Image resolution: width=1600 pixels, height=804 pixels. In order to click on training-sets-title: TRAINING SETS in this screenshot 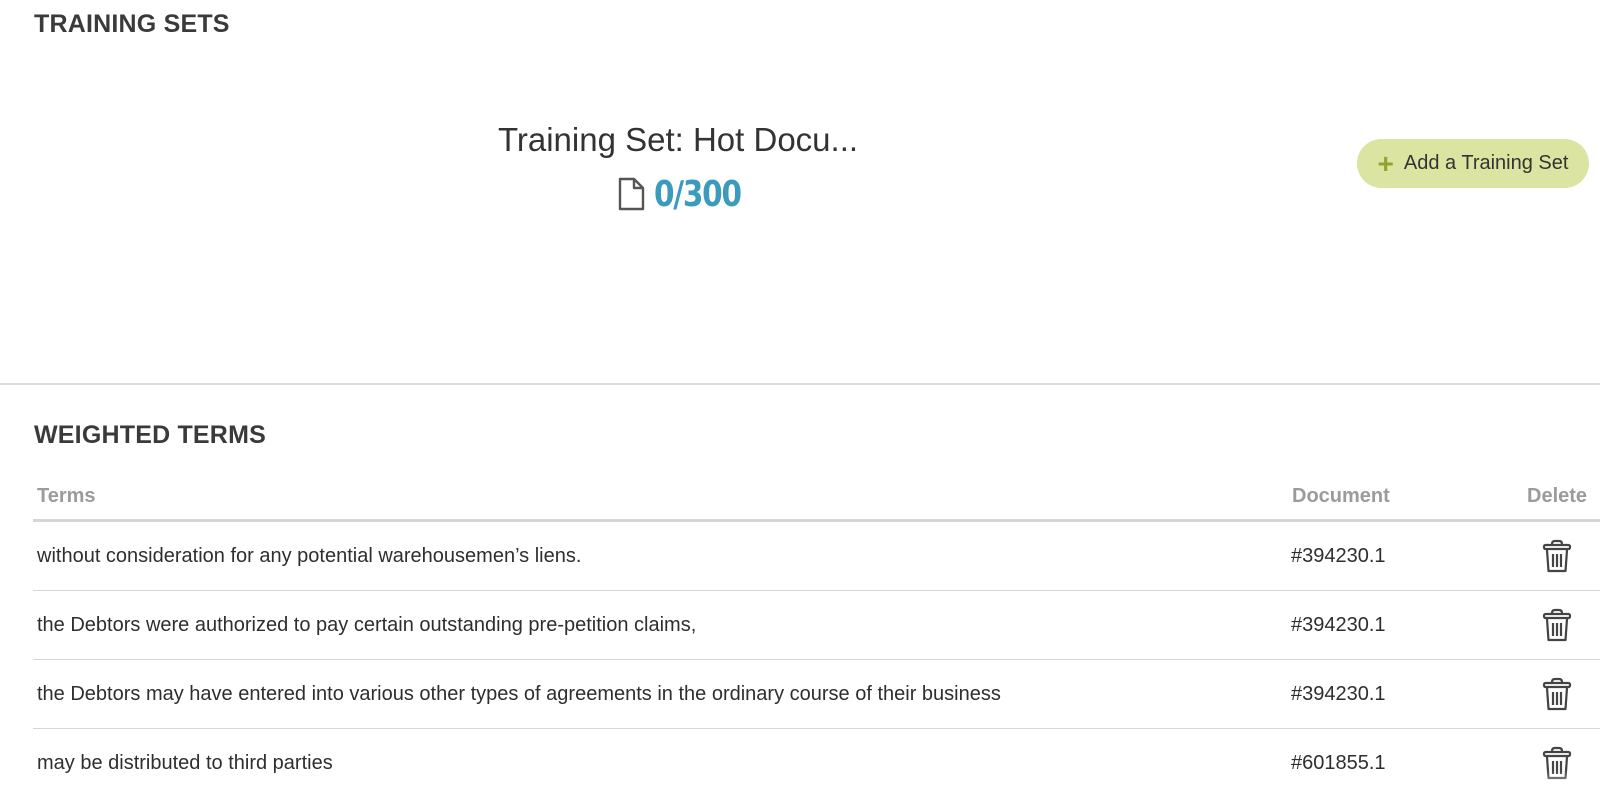, I will do `click(132, 24)`.